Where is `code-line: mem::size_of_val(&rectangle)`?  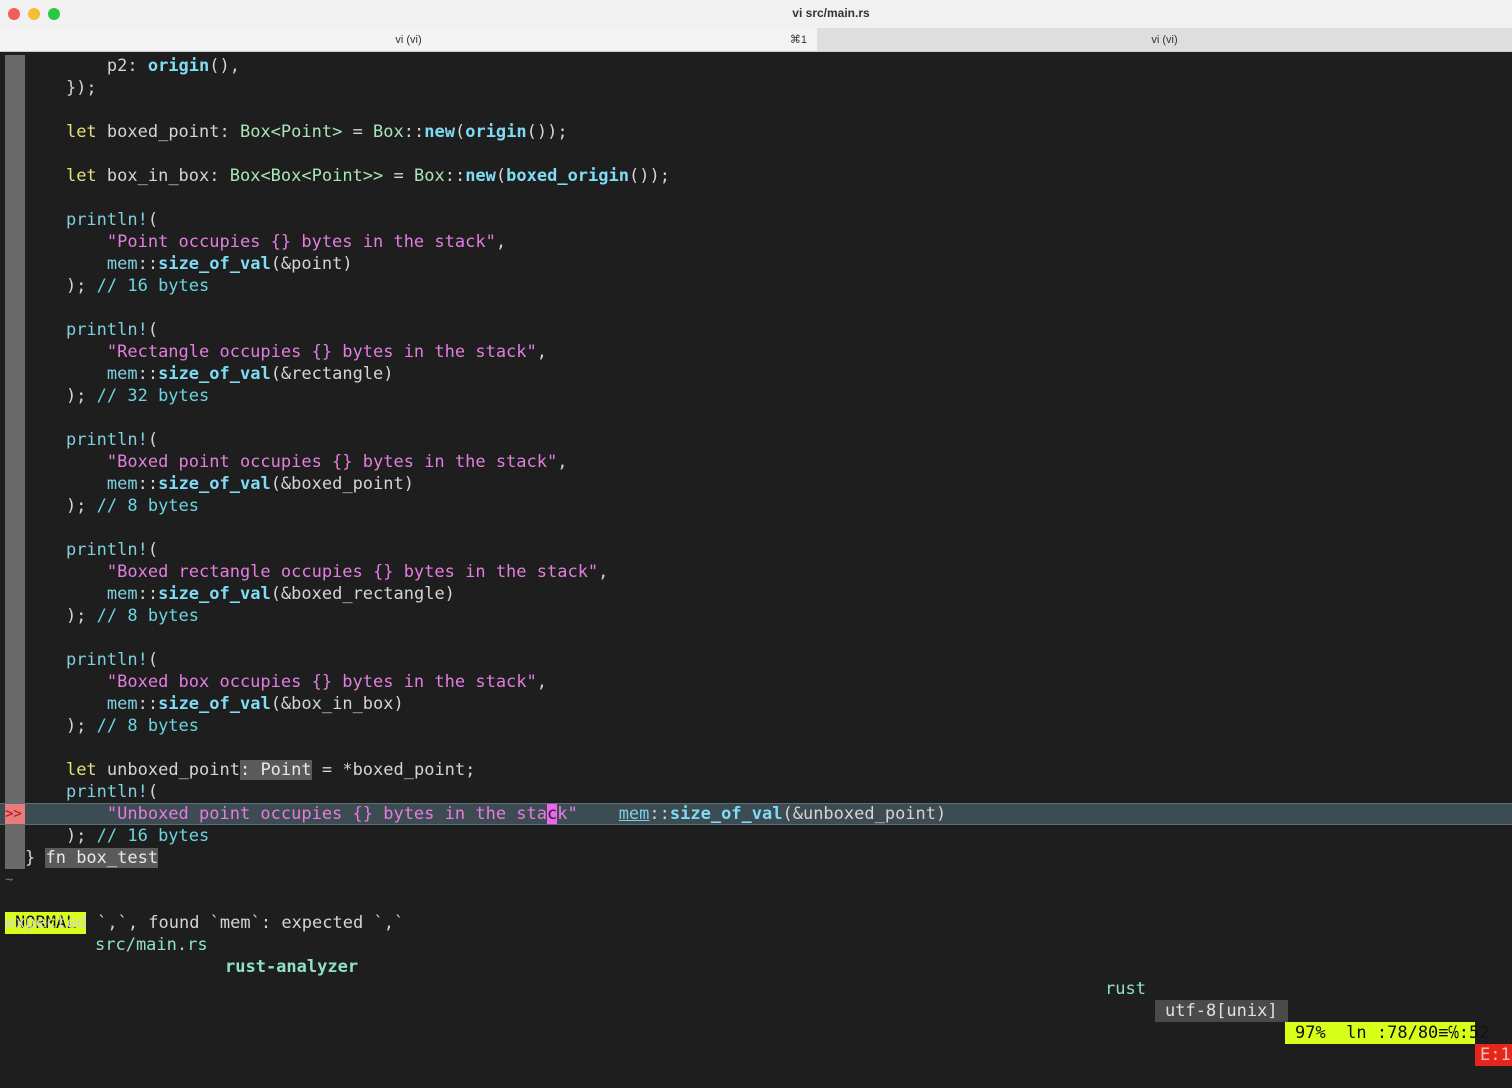 code-line: mem::size_of_val(&rectangle) is located at coordinates (756, 374).